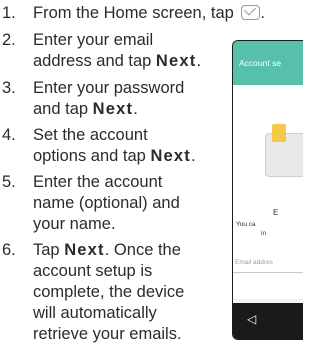  Describe the element at coordinates (9, 182) in the screenshot. I see `step-number: 5.` at that location.